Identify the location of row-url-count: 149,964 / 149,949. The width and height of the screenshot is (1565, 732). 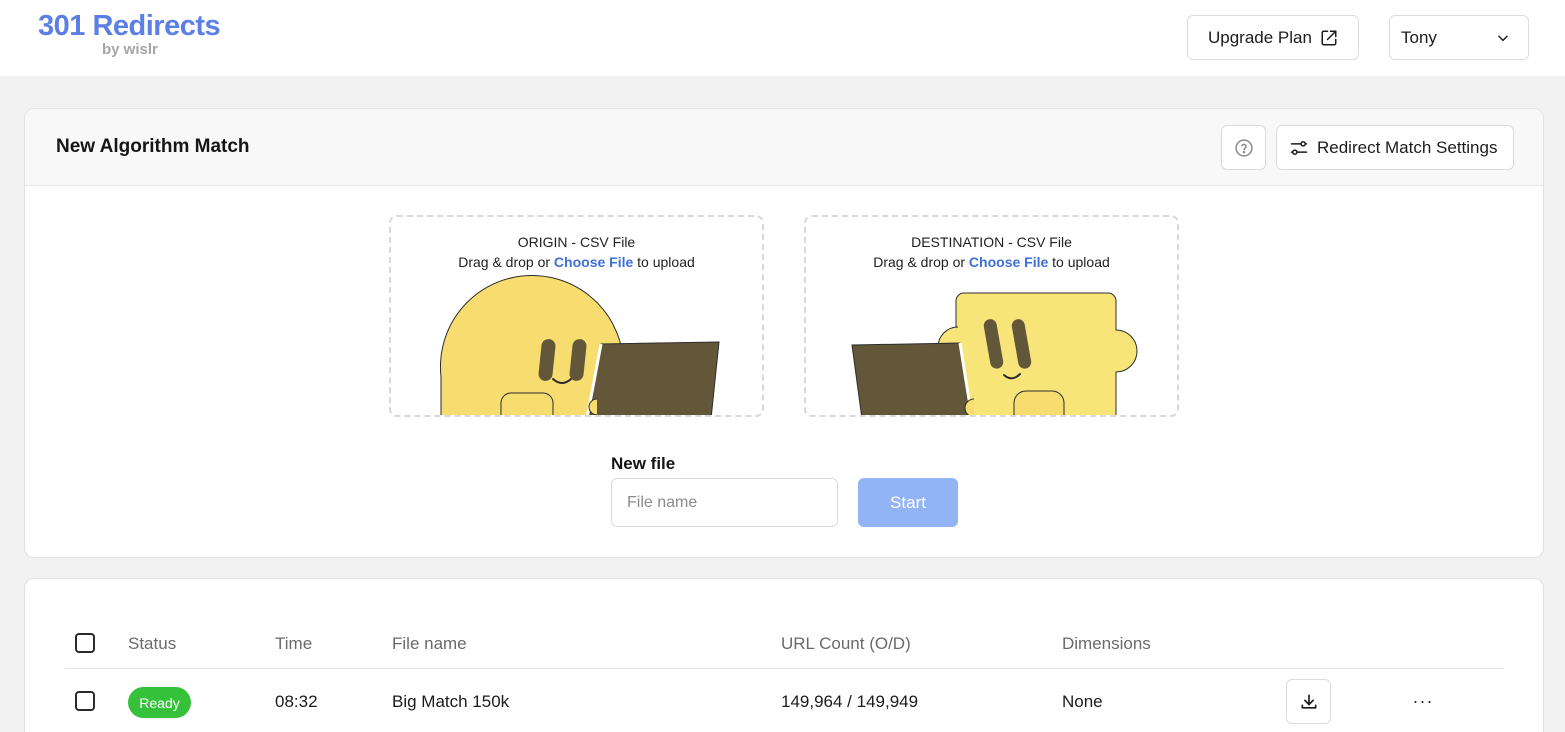
(850, 701).